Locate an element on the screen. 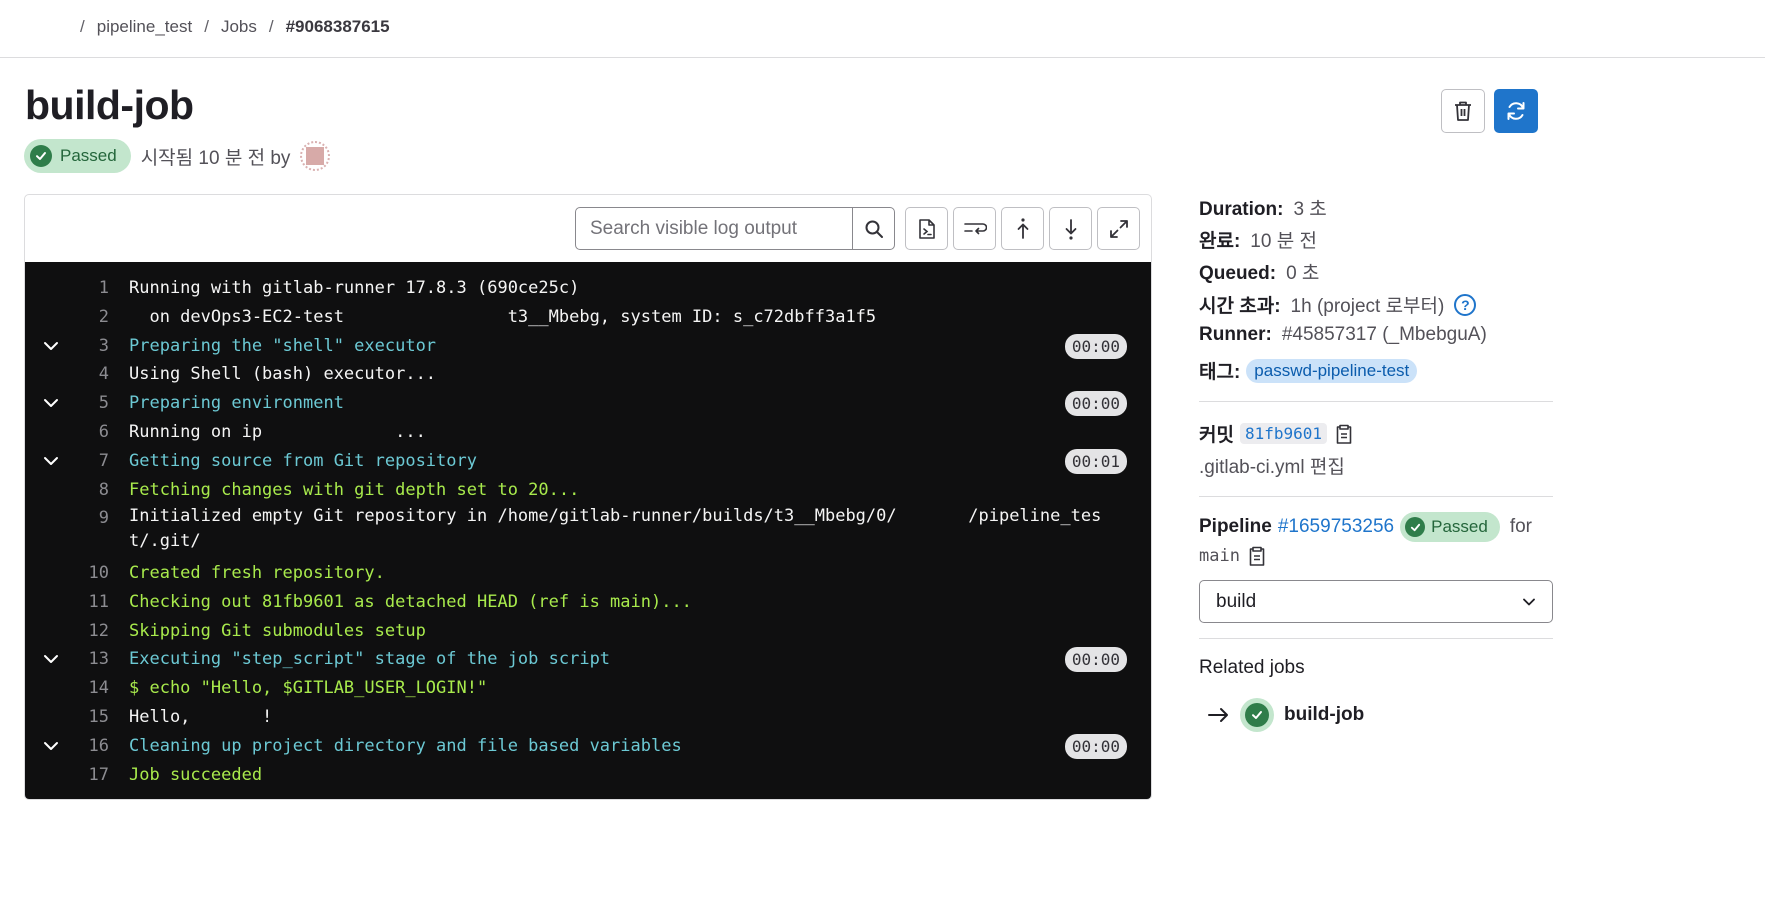 Image resolution: width=1765 pixels, height=913 pixels. log-text: Preparing environment is located at coordinates (236, 403).